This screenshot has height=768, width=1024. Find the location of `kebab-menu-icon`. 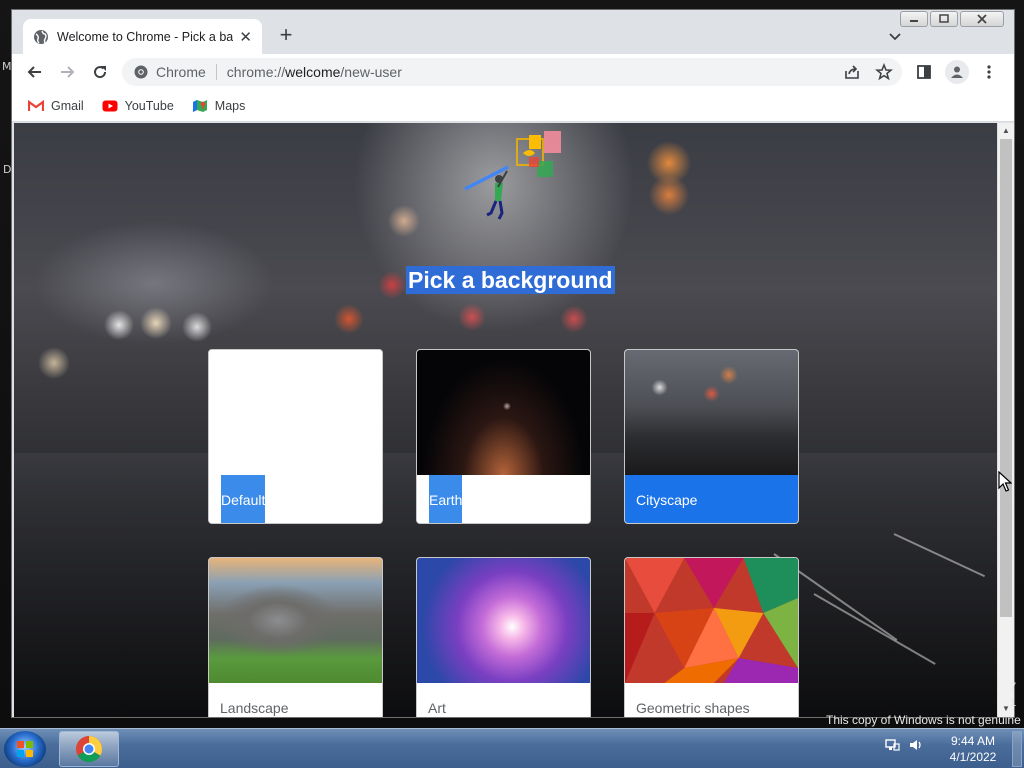

kebab-menu-icon is located at coordinates (989, 72).